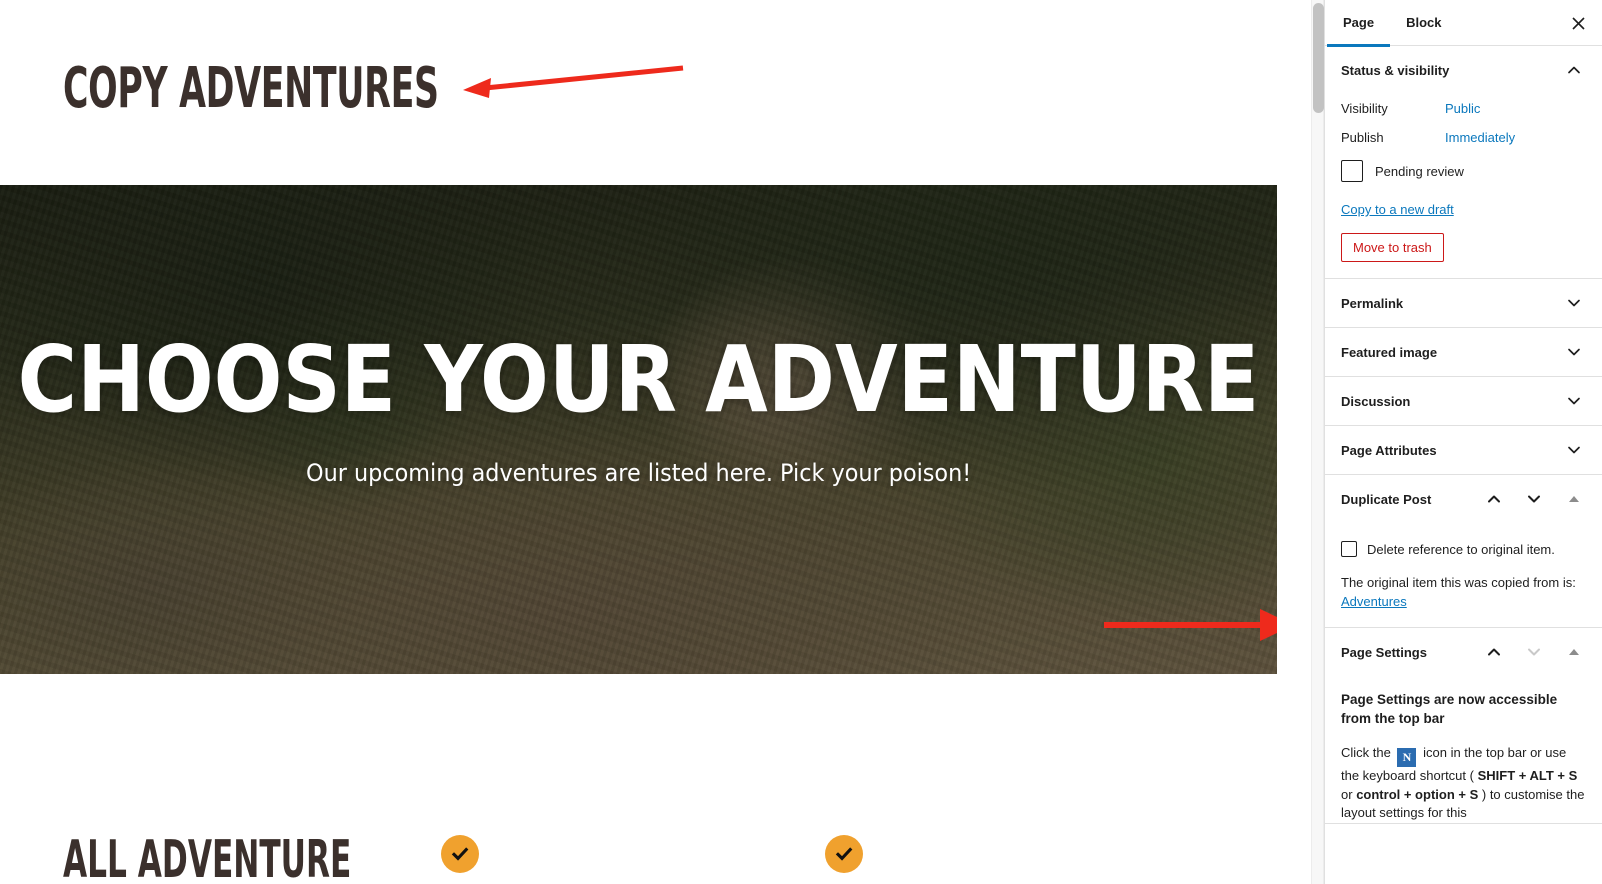 The image size is (1602, 884). I want to click on row-publish: Publish Immediately, so click(1463, 137).